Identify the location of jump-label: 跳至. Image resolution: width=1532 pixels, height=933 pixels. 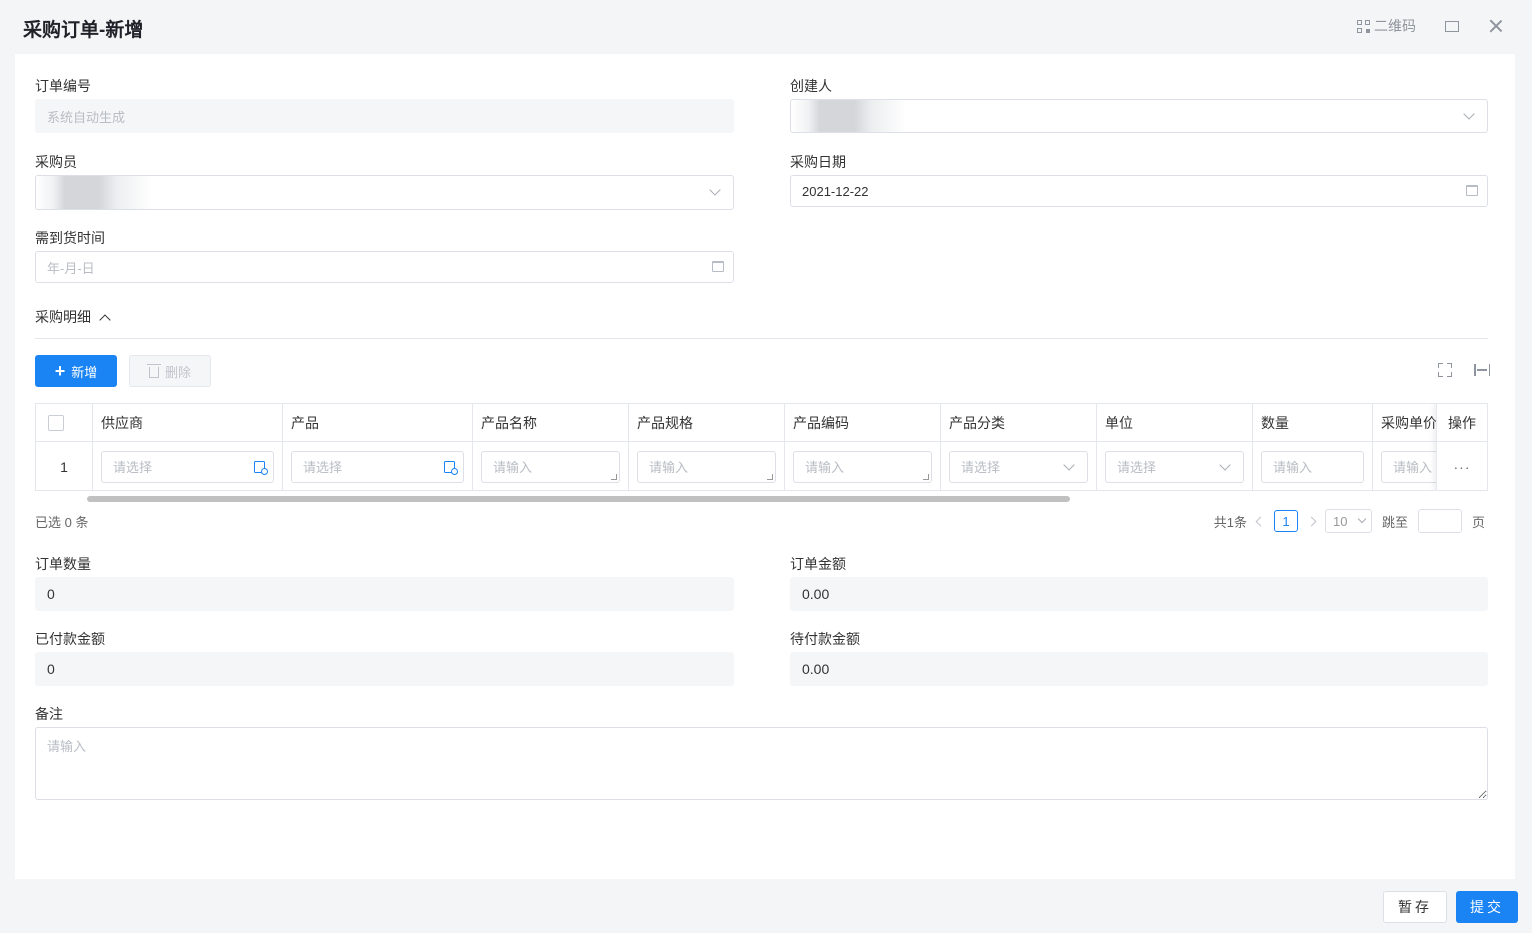
(1394, 522).